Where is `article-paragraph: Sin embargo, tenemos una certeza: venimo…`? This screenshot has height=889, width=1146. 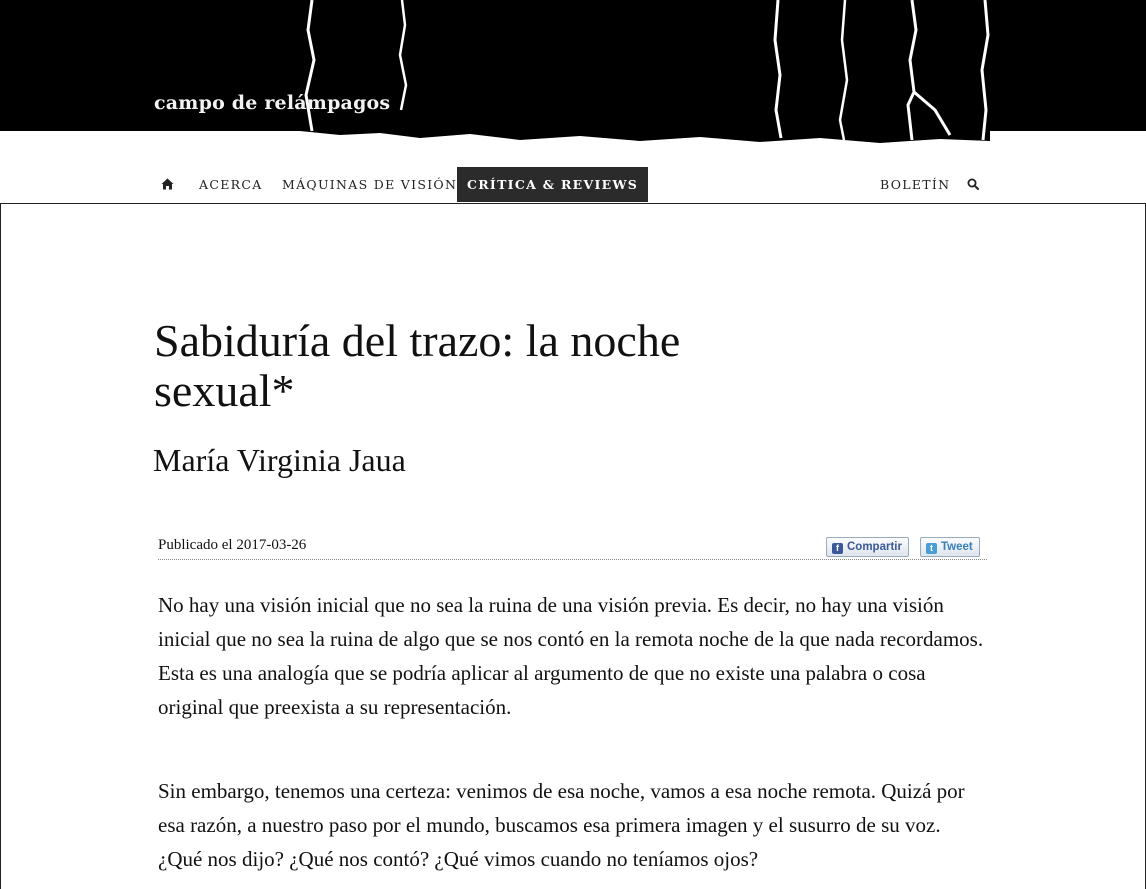 article-paragraph: Sin embargo, tenemos una certeza: venimo… is located at coordinates (561, 825).